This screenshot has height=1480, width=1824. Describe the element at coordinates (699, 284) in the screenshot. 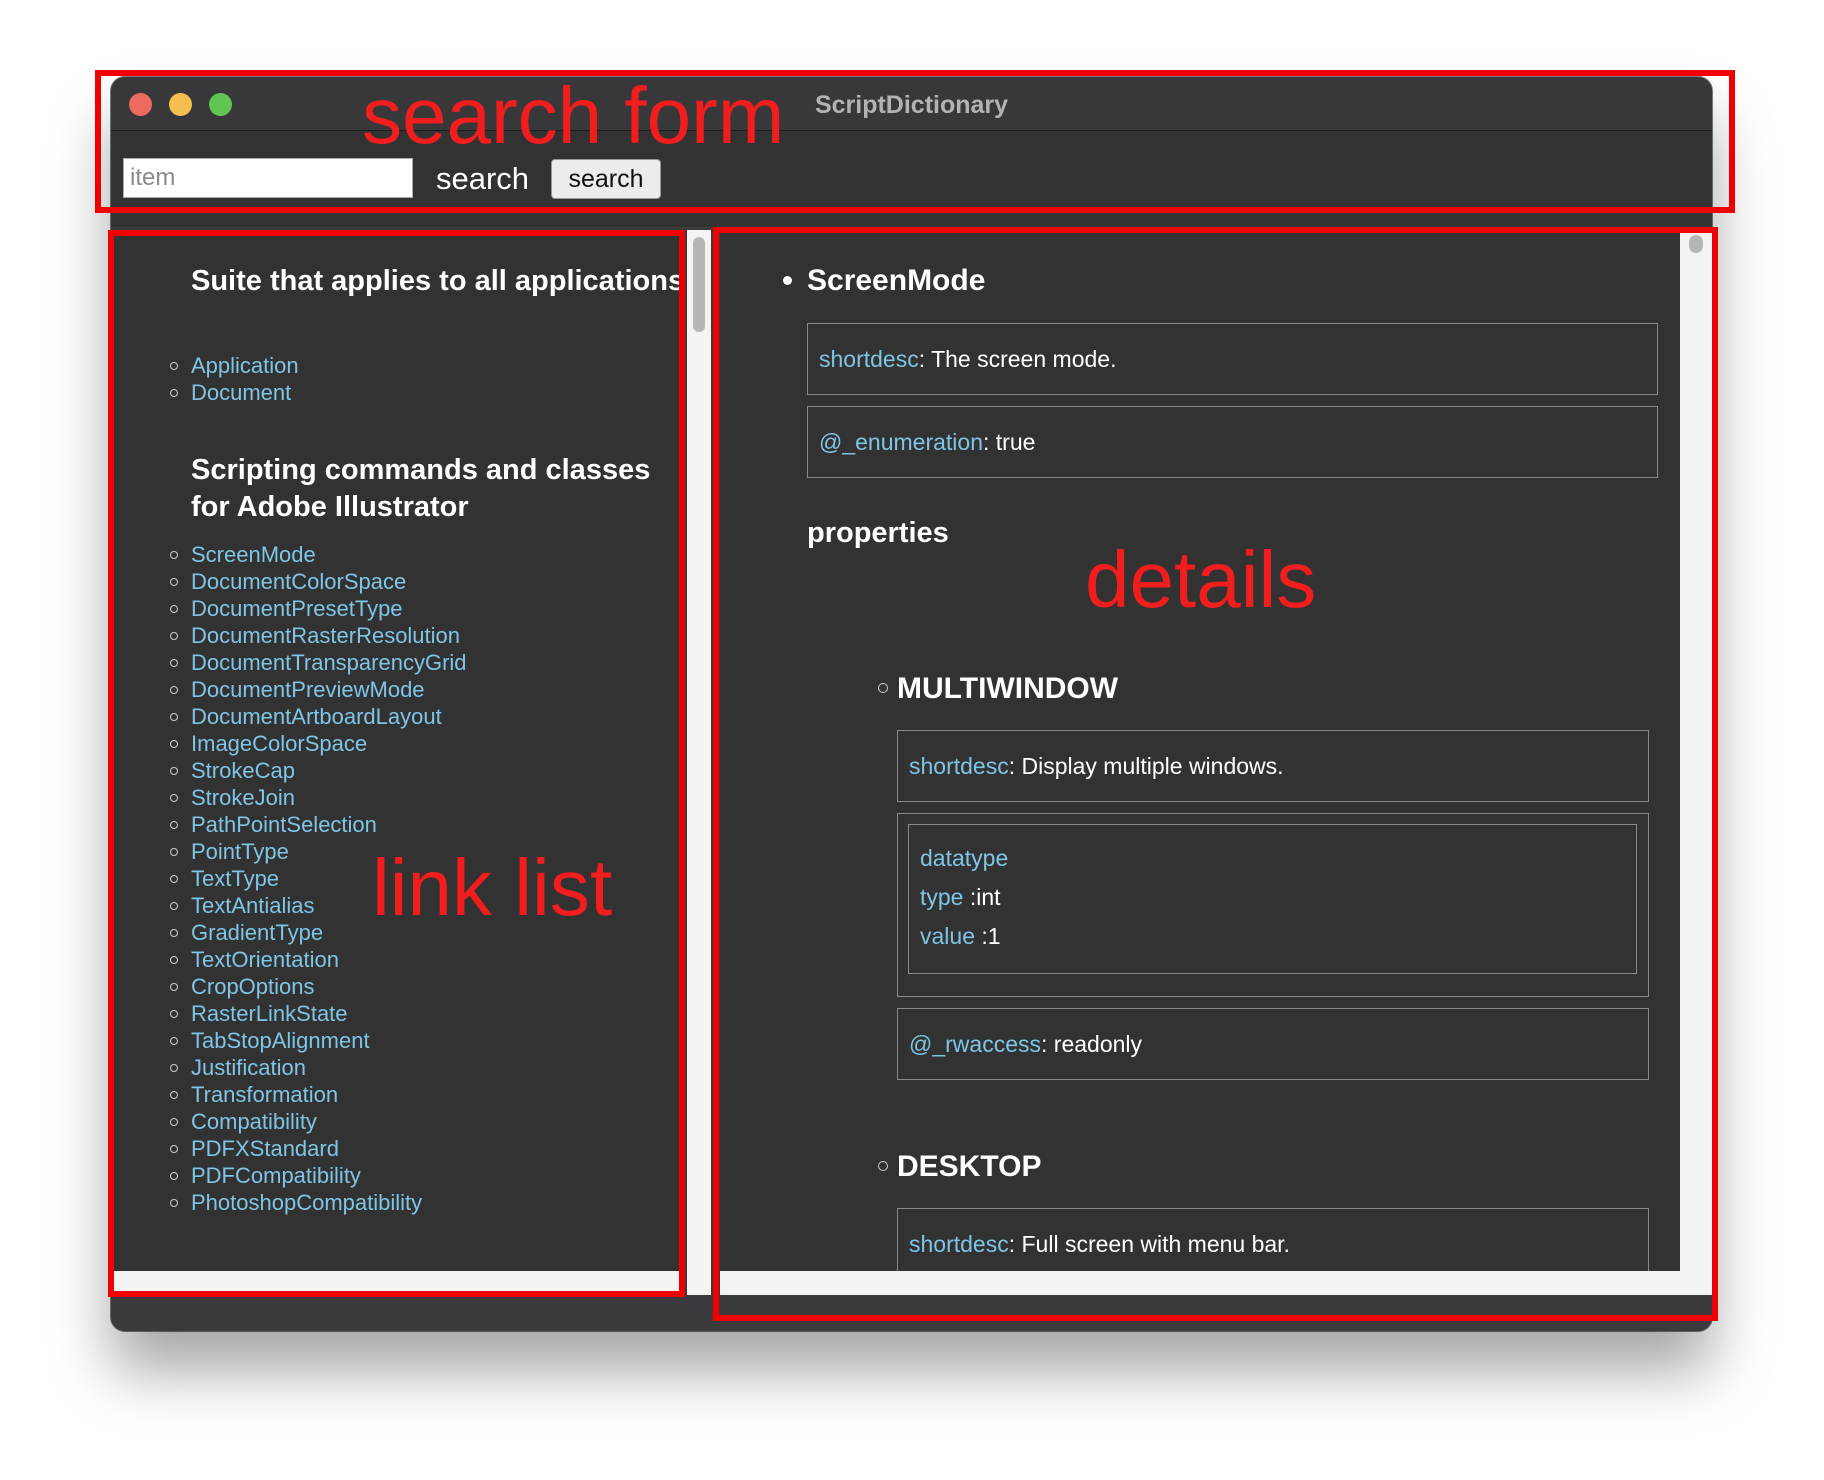

I see `left-scroll-thumb` at that location.